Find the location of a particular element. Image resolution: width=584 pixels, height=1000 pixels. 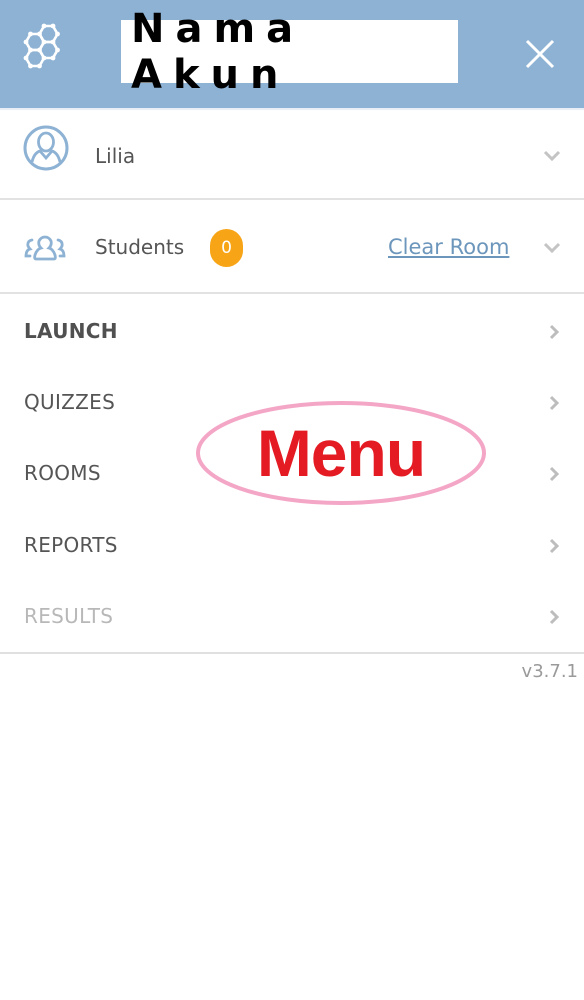

menu-item-label: LAUNCH is located at coordinates (71, 331).